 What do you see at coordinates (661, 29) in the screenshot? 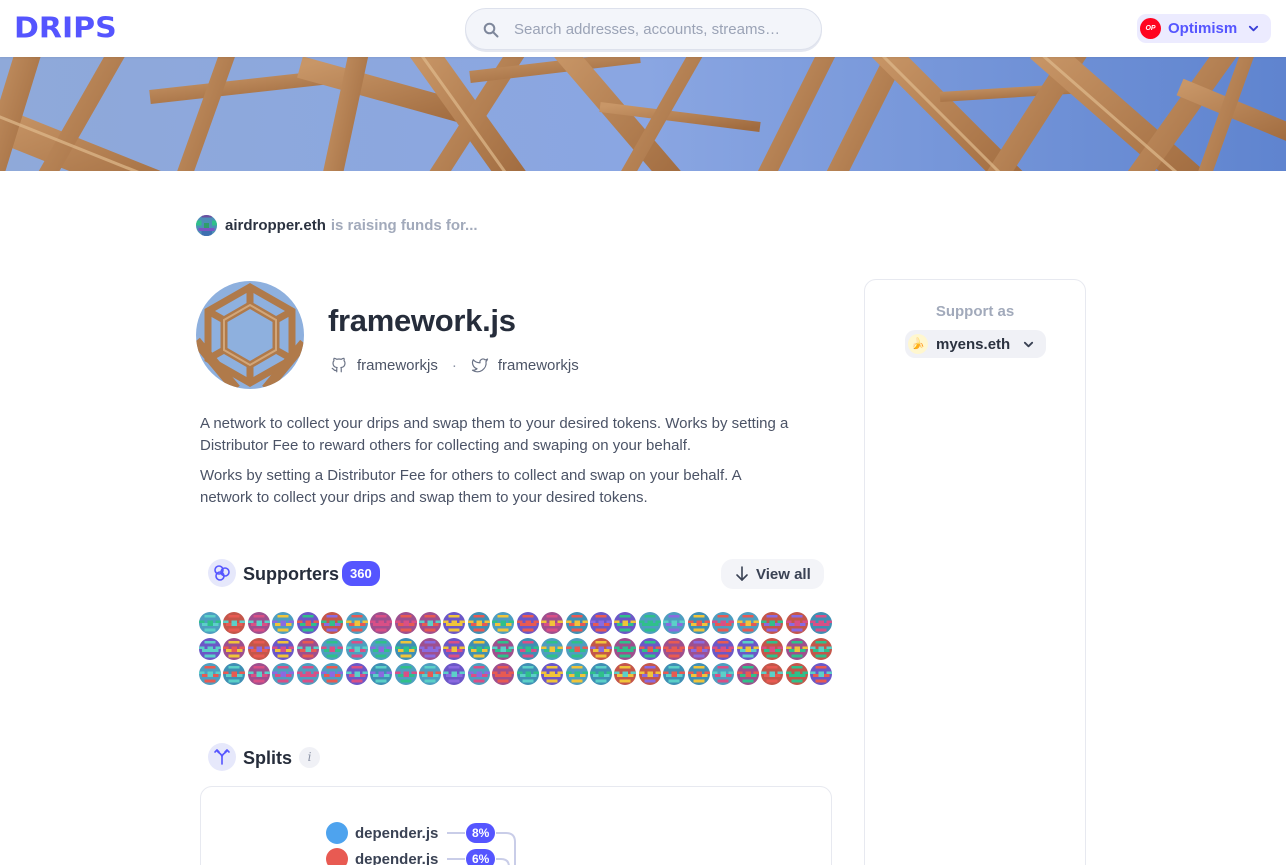
I see `search-input` at bounding box center [661, 29].